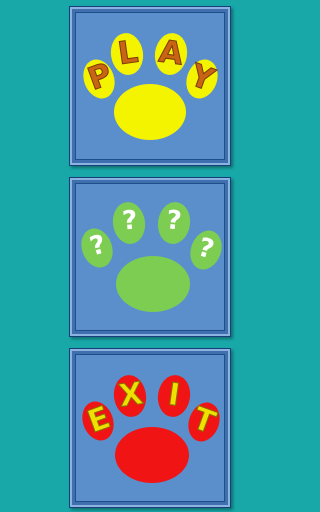 This screenshot has height=512, width=320. I want to click on play-paw: P L A Y, so click(151, 86).